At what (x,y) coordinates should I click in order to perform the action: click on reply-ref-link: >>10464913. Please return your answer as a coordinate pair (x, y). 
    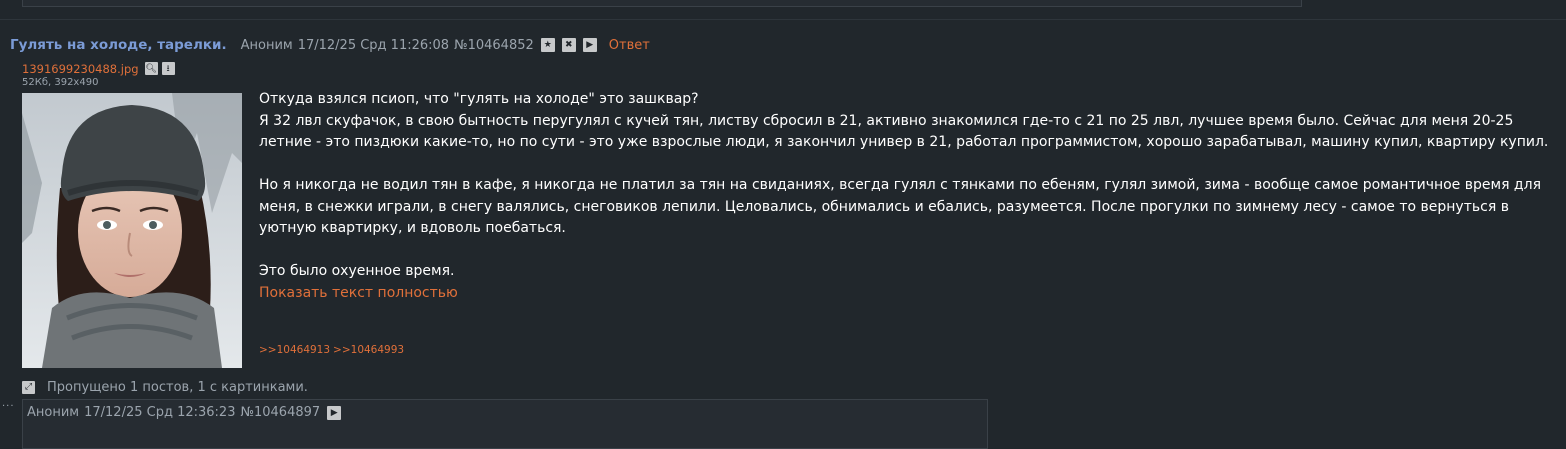
    Looking at the image, I should click on (294, 350).